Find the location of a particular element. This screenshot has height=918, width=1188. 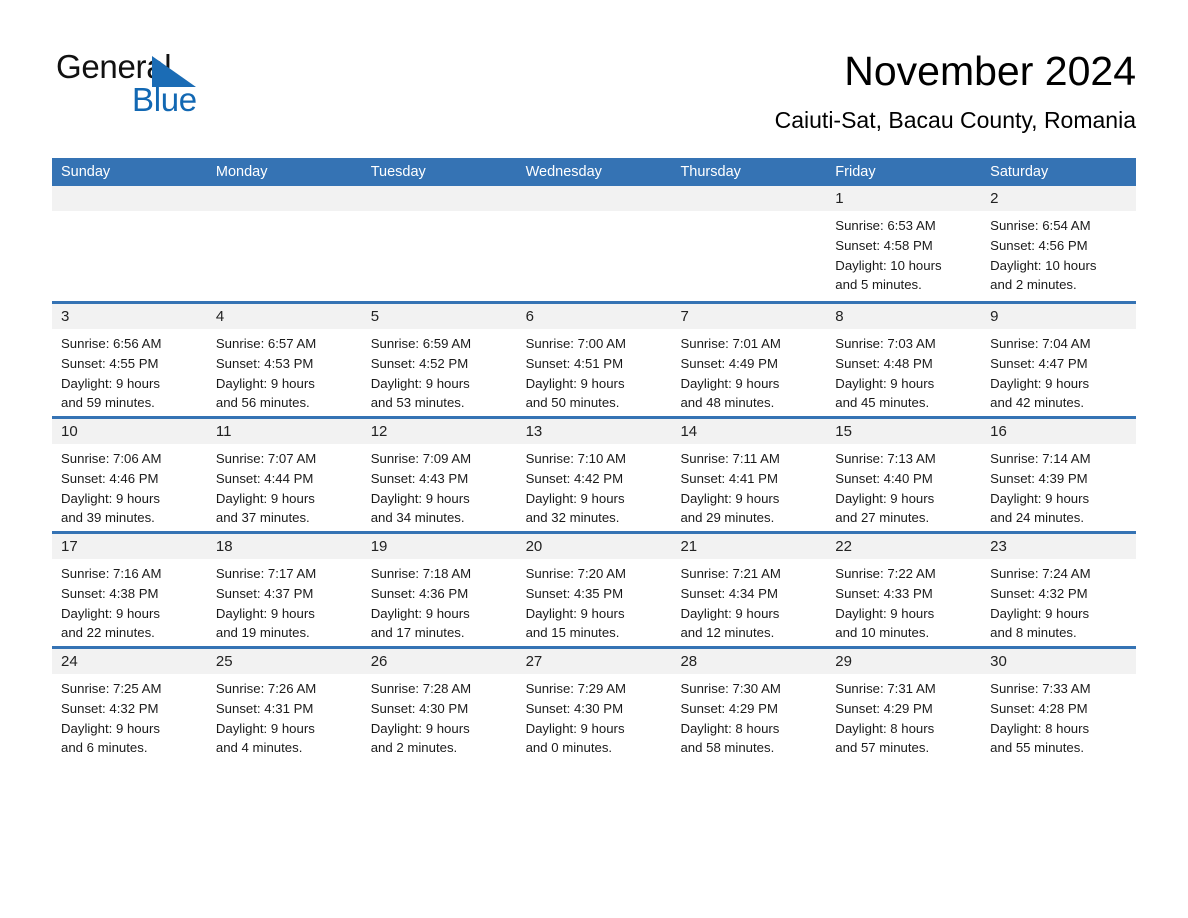

day-number: 17 is located at coordinates (69, 546).